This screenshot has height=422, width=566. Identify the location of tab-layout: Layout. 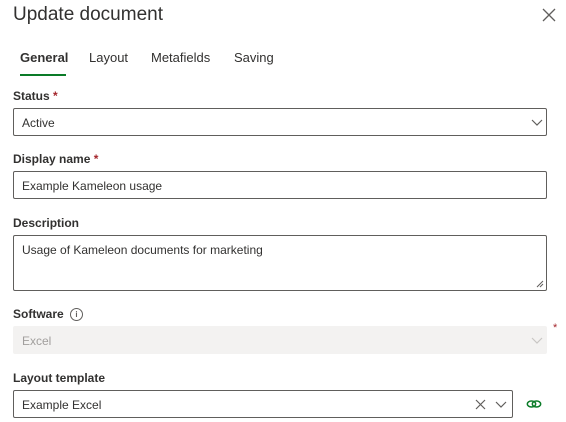
(108, 57).